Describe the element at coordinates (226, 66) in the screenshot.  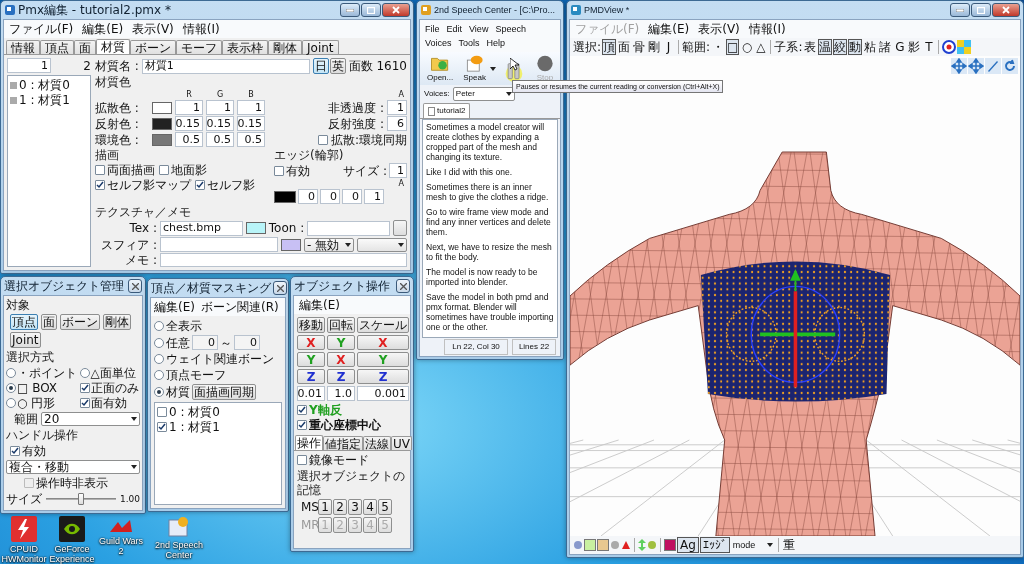
I see `text-field: 材質1` at that location.